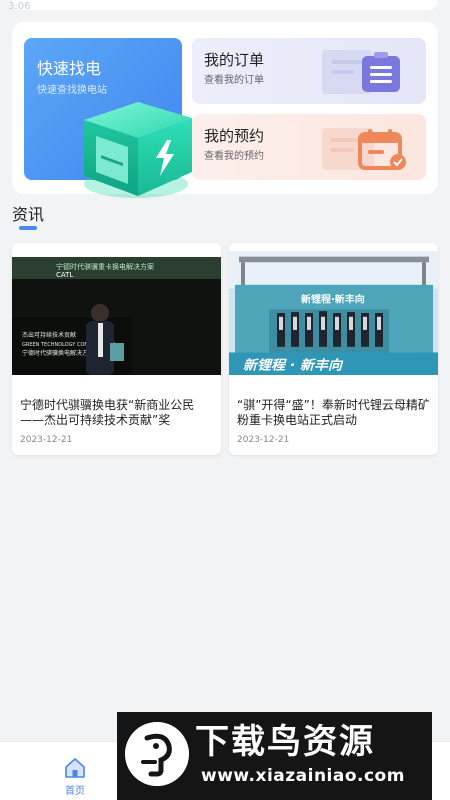  What do you see at coordinates (361, 72) in the screenshot?
I see `clipboard-icon` at bounding box center [361, 72].